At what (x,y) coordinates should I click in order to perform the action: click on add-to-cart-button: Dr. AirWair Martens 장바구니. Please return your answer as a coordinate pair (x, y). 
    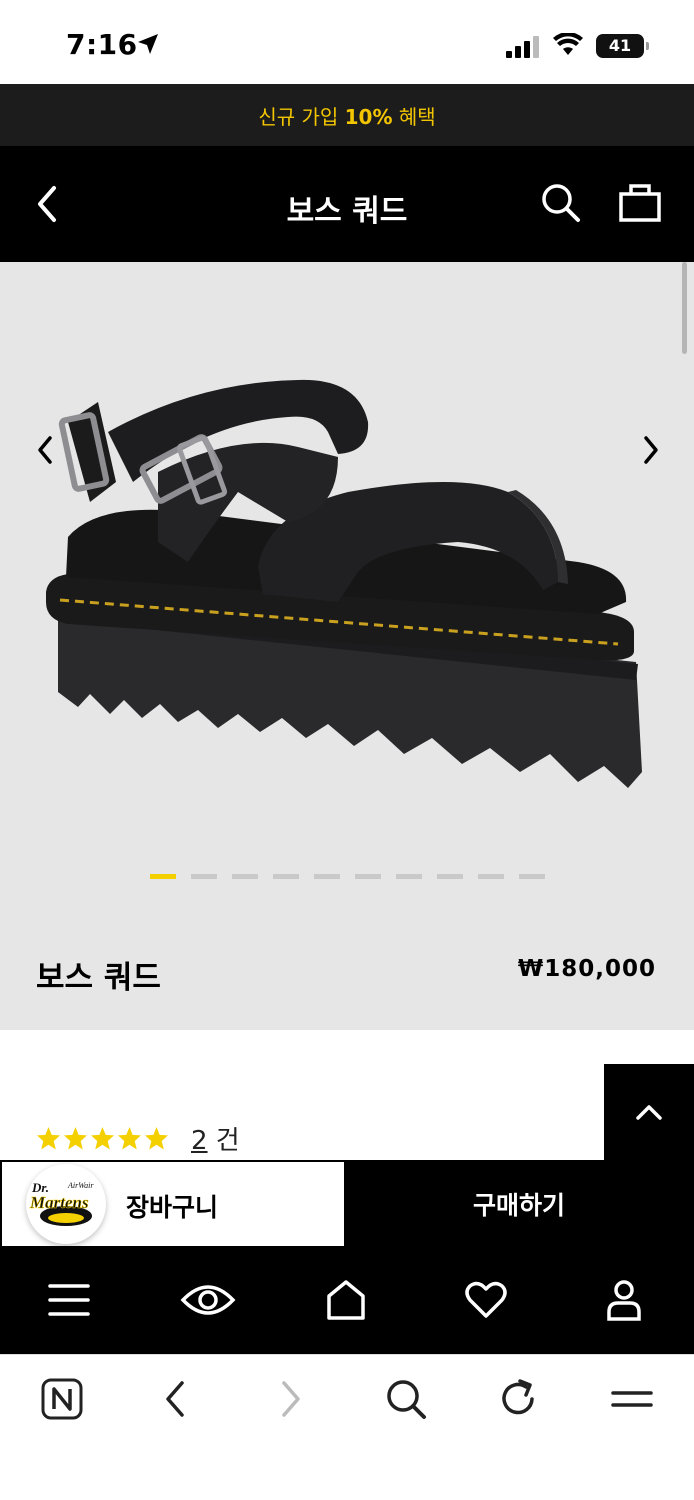
    Looking at the image, I should click on (173, 1204).